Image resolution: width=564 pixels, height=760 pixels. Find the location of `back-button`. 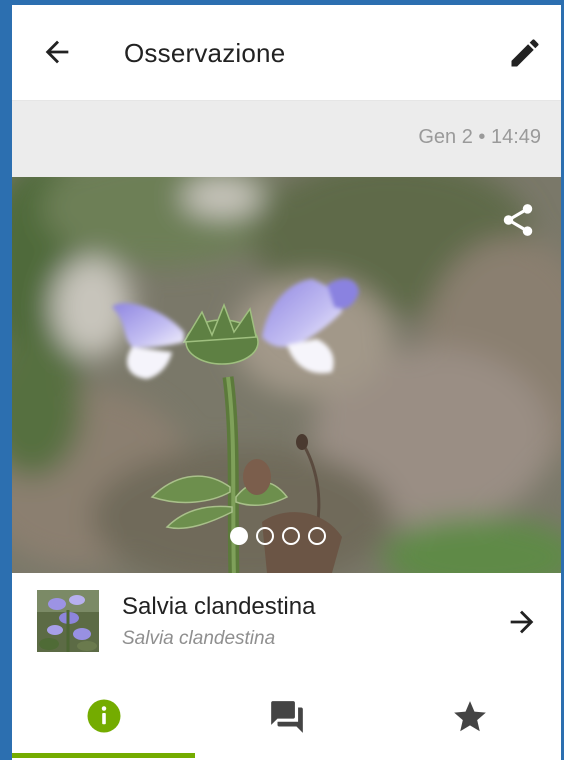

back-button is located at coordinates (57, 52).